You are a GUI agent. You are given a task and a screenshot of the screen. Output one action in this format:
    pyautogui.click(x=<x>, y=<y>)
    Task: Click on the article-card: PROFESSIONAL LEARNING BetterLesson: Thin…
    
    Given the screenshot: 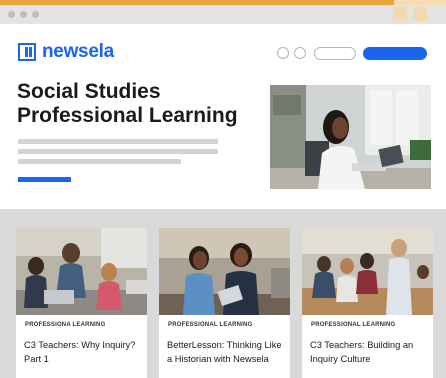 What is the action you would take?
    pyautogui.click(x=224, y=303)
    